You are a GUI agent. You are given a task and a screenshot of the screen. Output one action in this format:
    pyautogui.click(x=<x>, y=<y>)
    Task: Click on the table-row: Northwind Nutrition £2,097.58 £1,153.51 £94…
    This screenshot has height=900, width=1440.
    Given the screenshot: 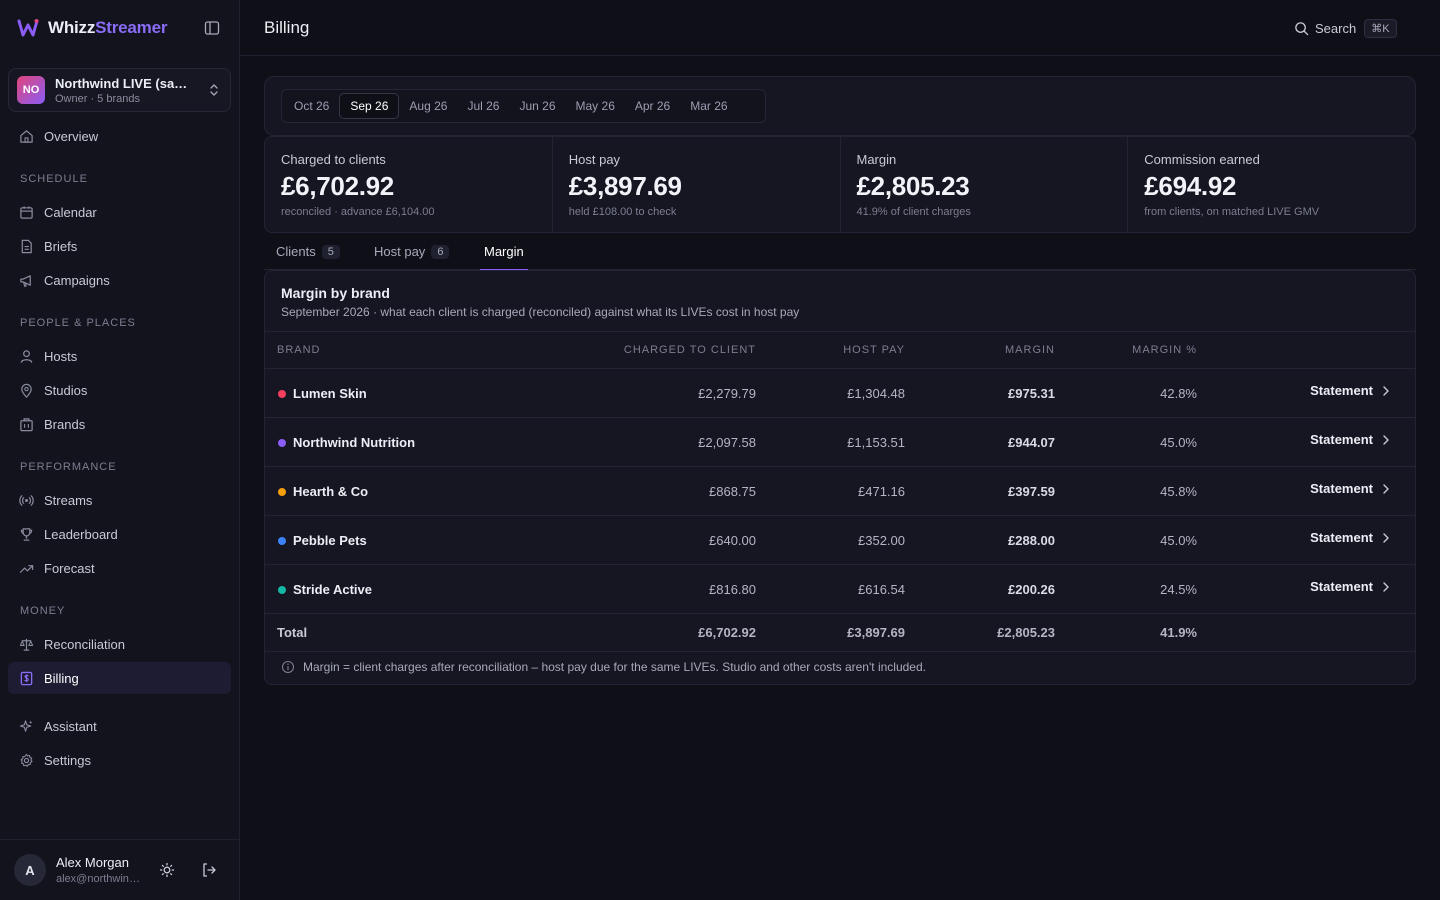 What is the action you would take?
    pyautogui.click(x=840, y=442)
    